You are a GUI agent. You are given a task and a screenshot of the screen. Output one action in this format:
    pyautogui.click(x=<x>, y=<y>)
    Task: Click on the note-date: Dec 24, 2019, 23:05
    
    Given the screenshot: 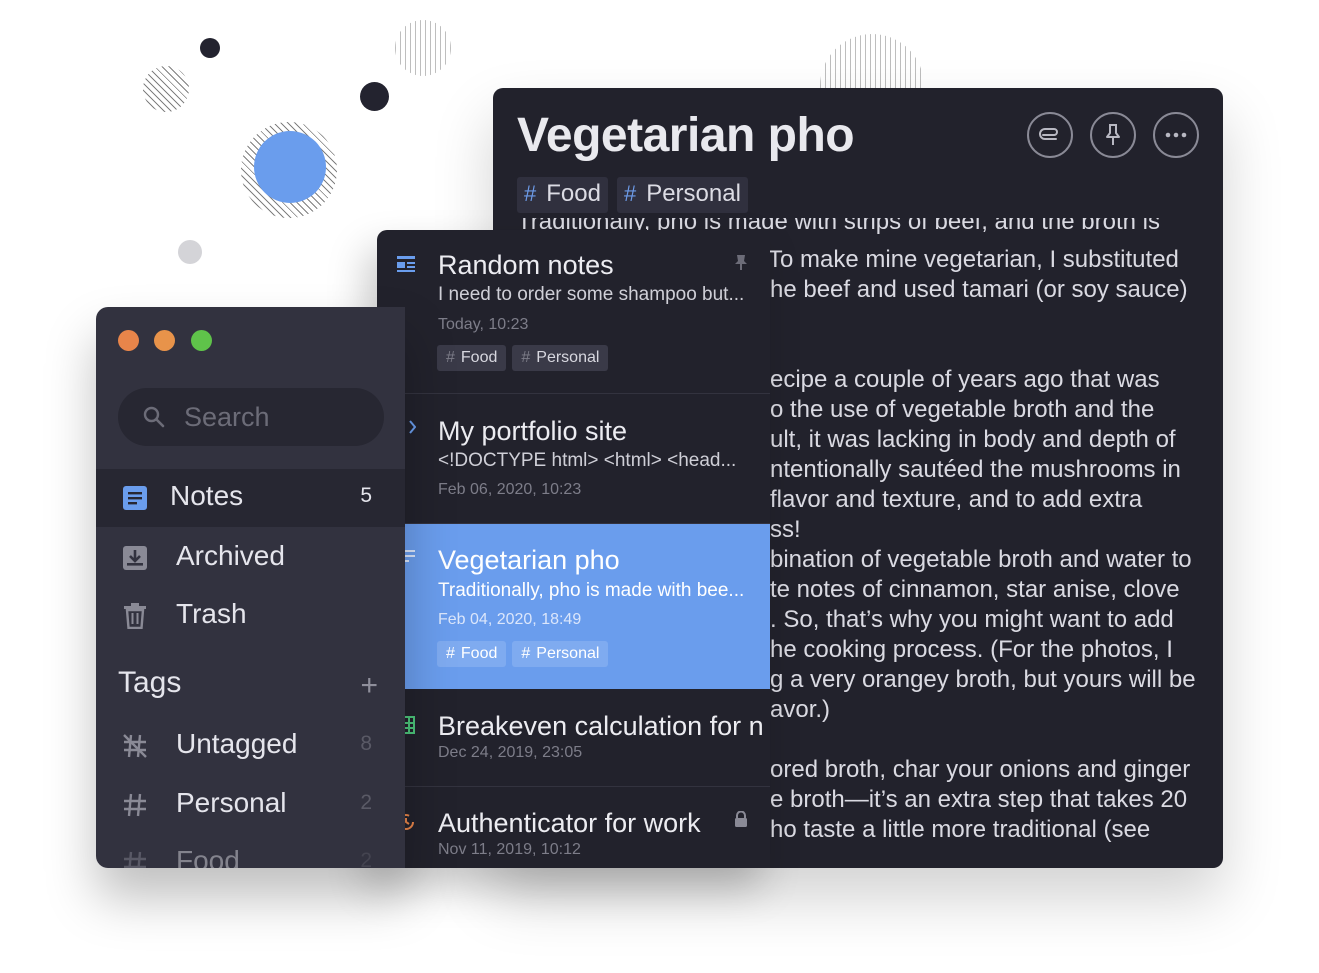 What is the action you would take?
    pyautogui.click(x=510, y=752)
    